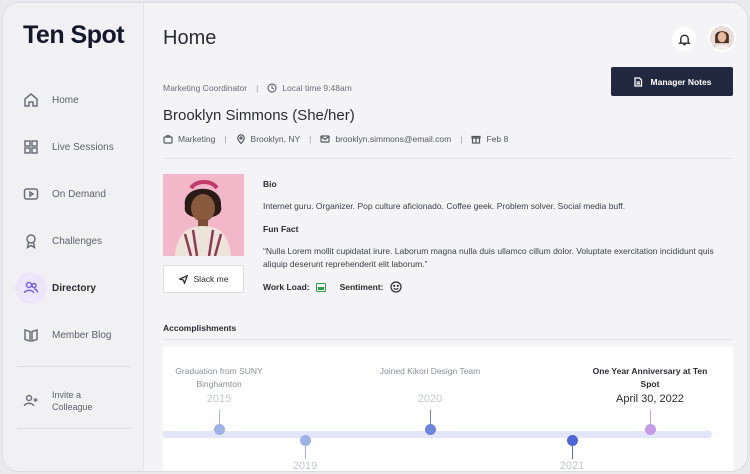 The image size is (750, 474). What do you see at coordinates (270, 184) in the screenshot?
I see `bio-heading: Bio` at bounding box center [270, 184].